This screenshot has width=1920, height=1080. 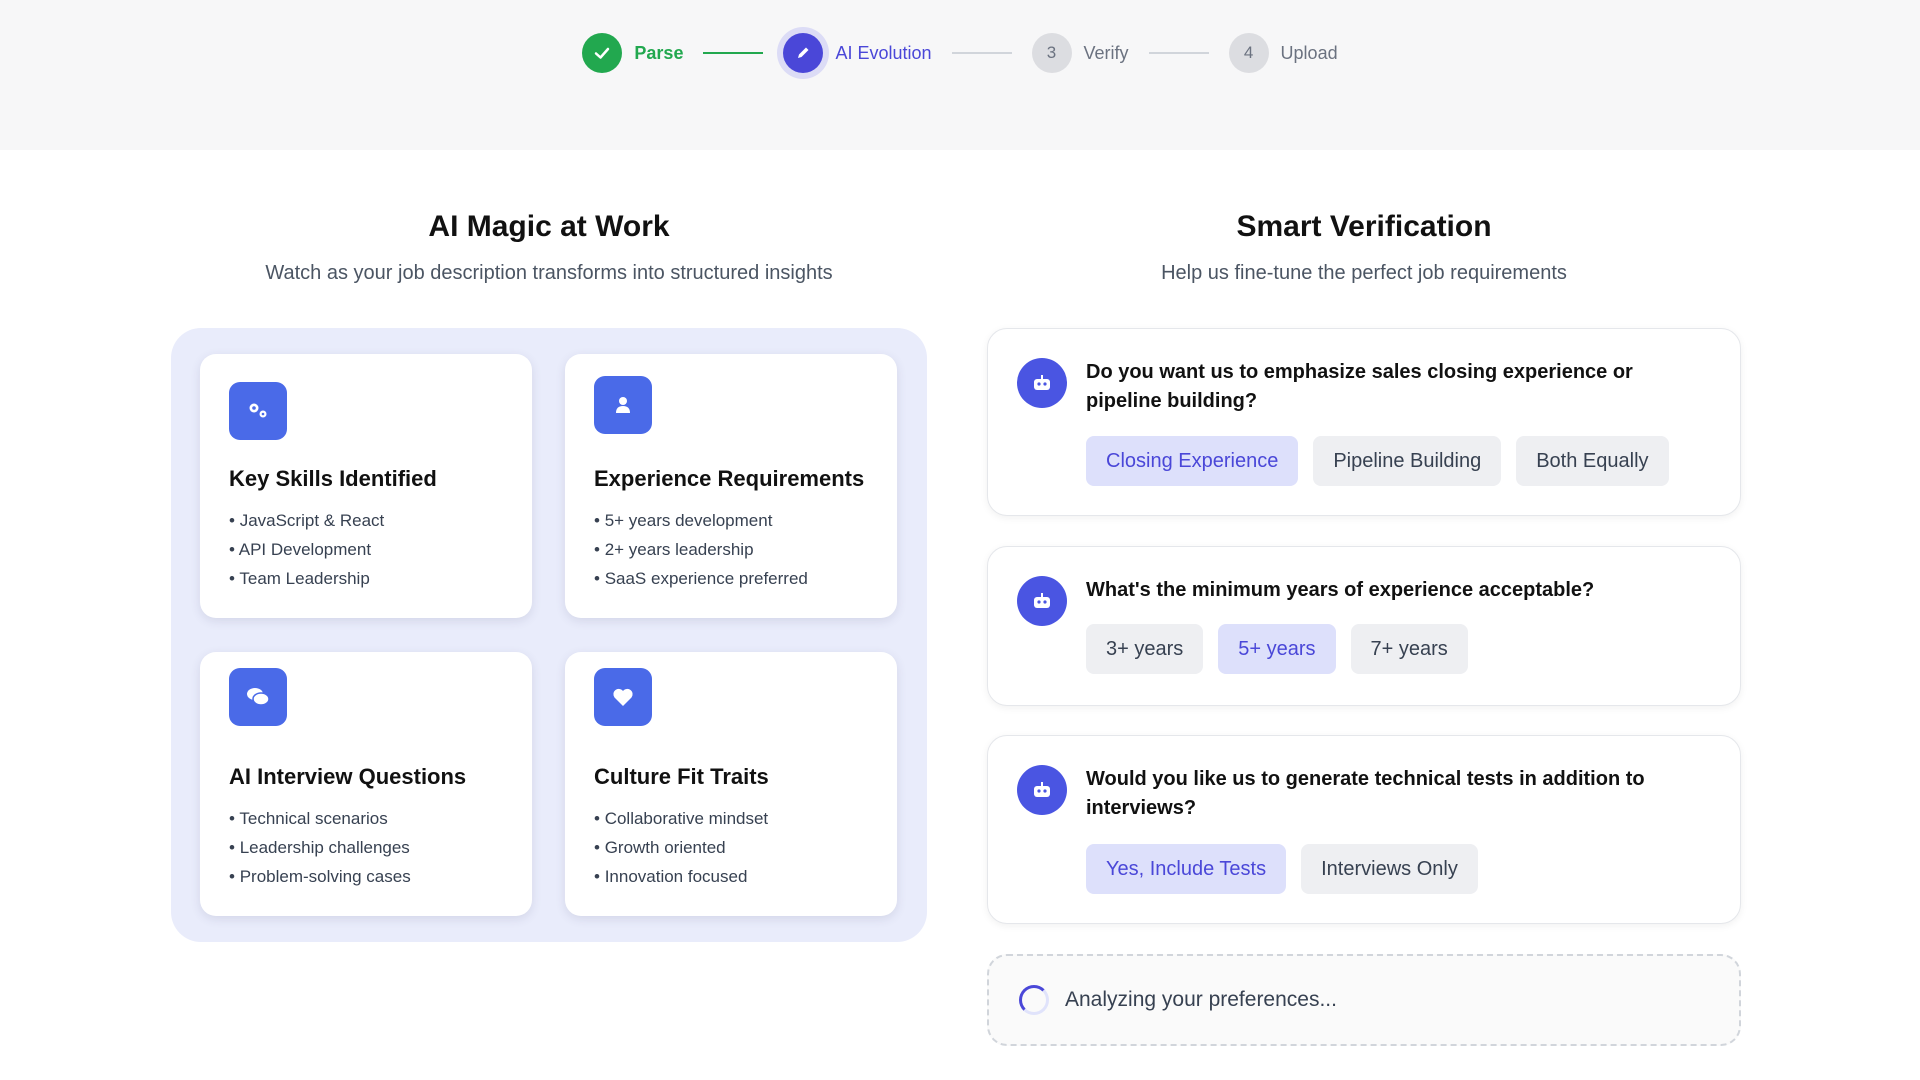 I want to click on step-parse: Parse, so click(x=632, y=53).